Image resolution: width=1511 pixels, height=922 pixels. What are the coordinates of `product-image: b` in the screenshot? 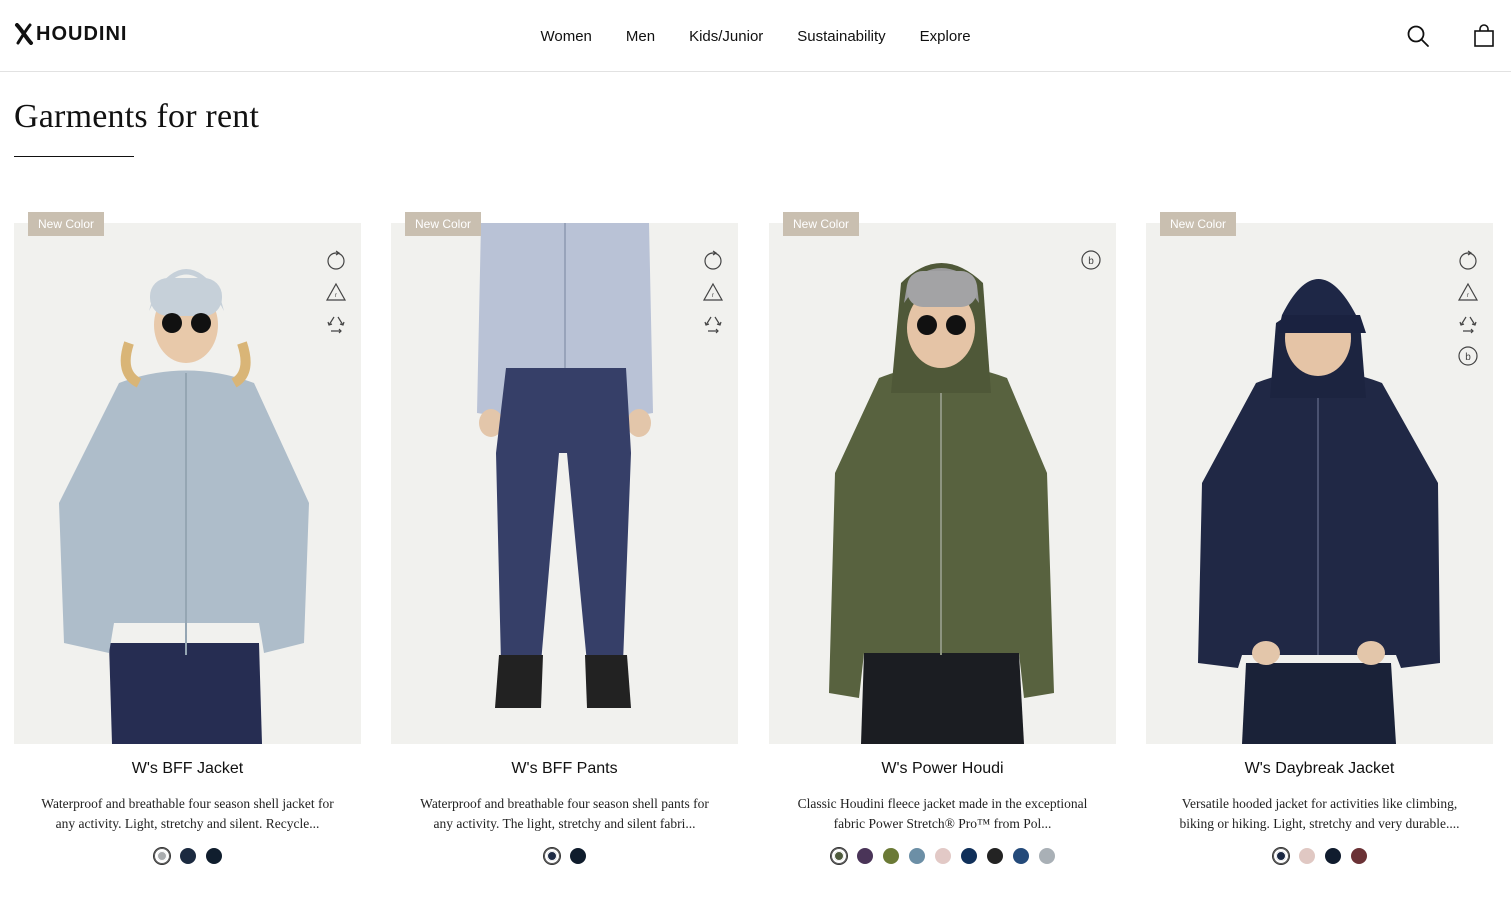 It's located at (942, 483).